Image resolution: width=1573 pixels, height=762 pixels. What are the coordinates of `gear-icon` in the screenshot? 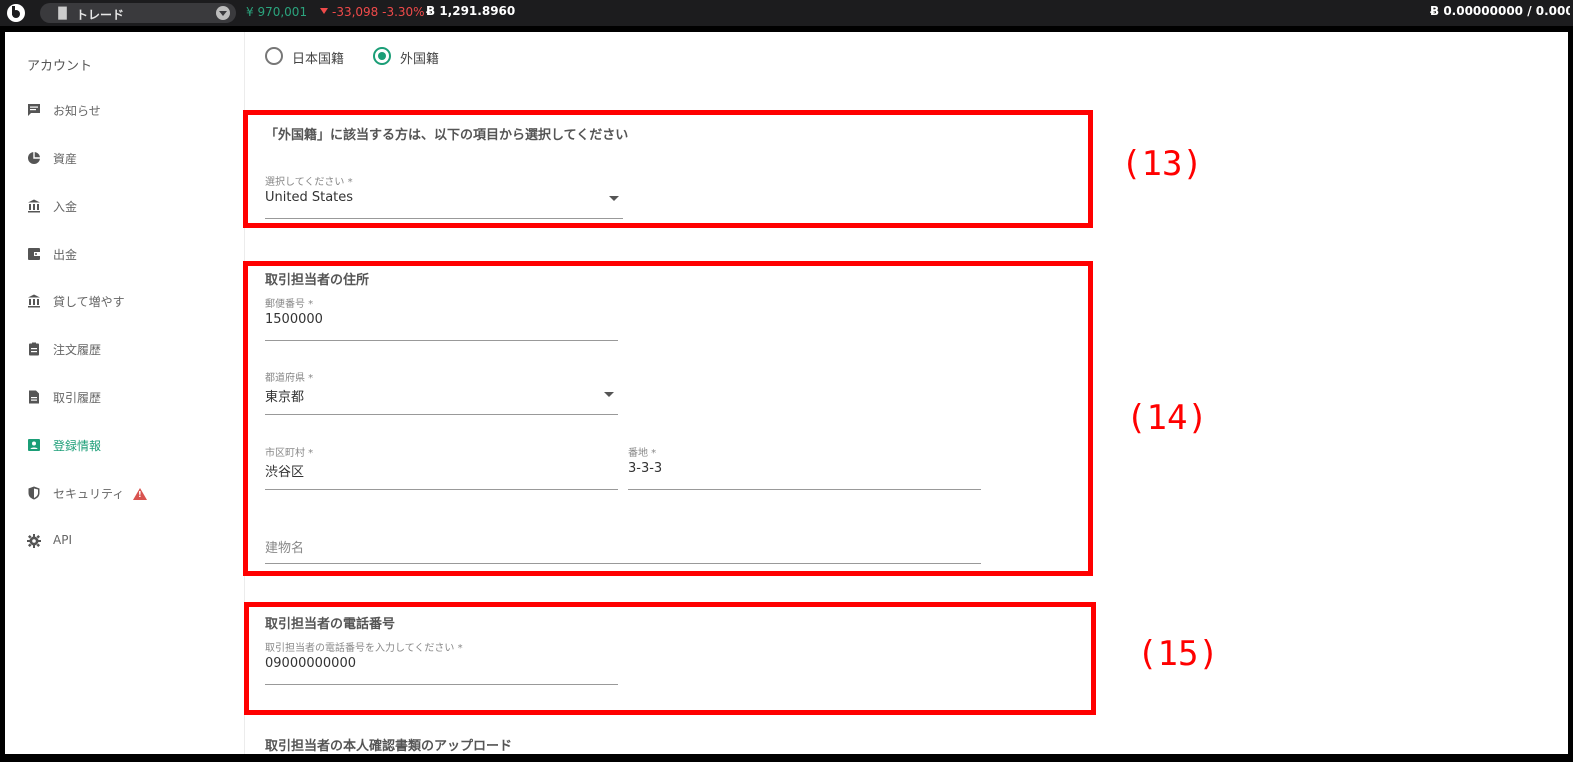 It's located at (34, 541).